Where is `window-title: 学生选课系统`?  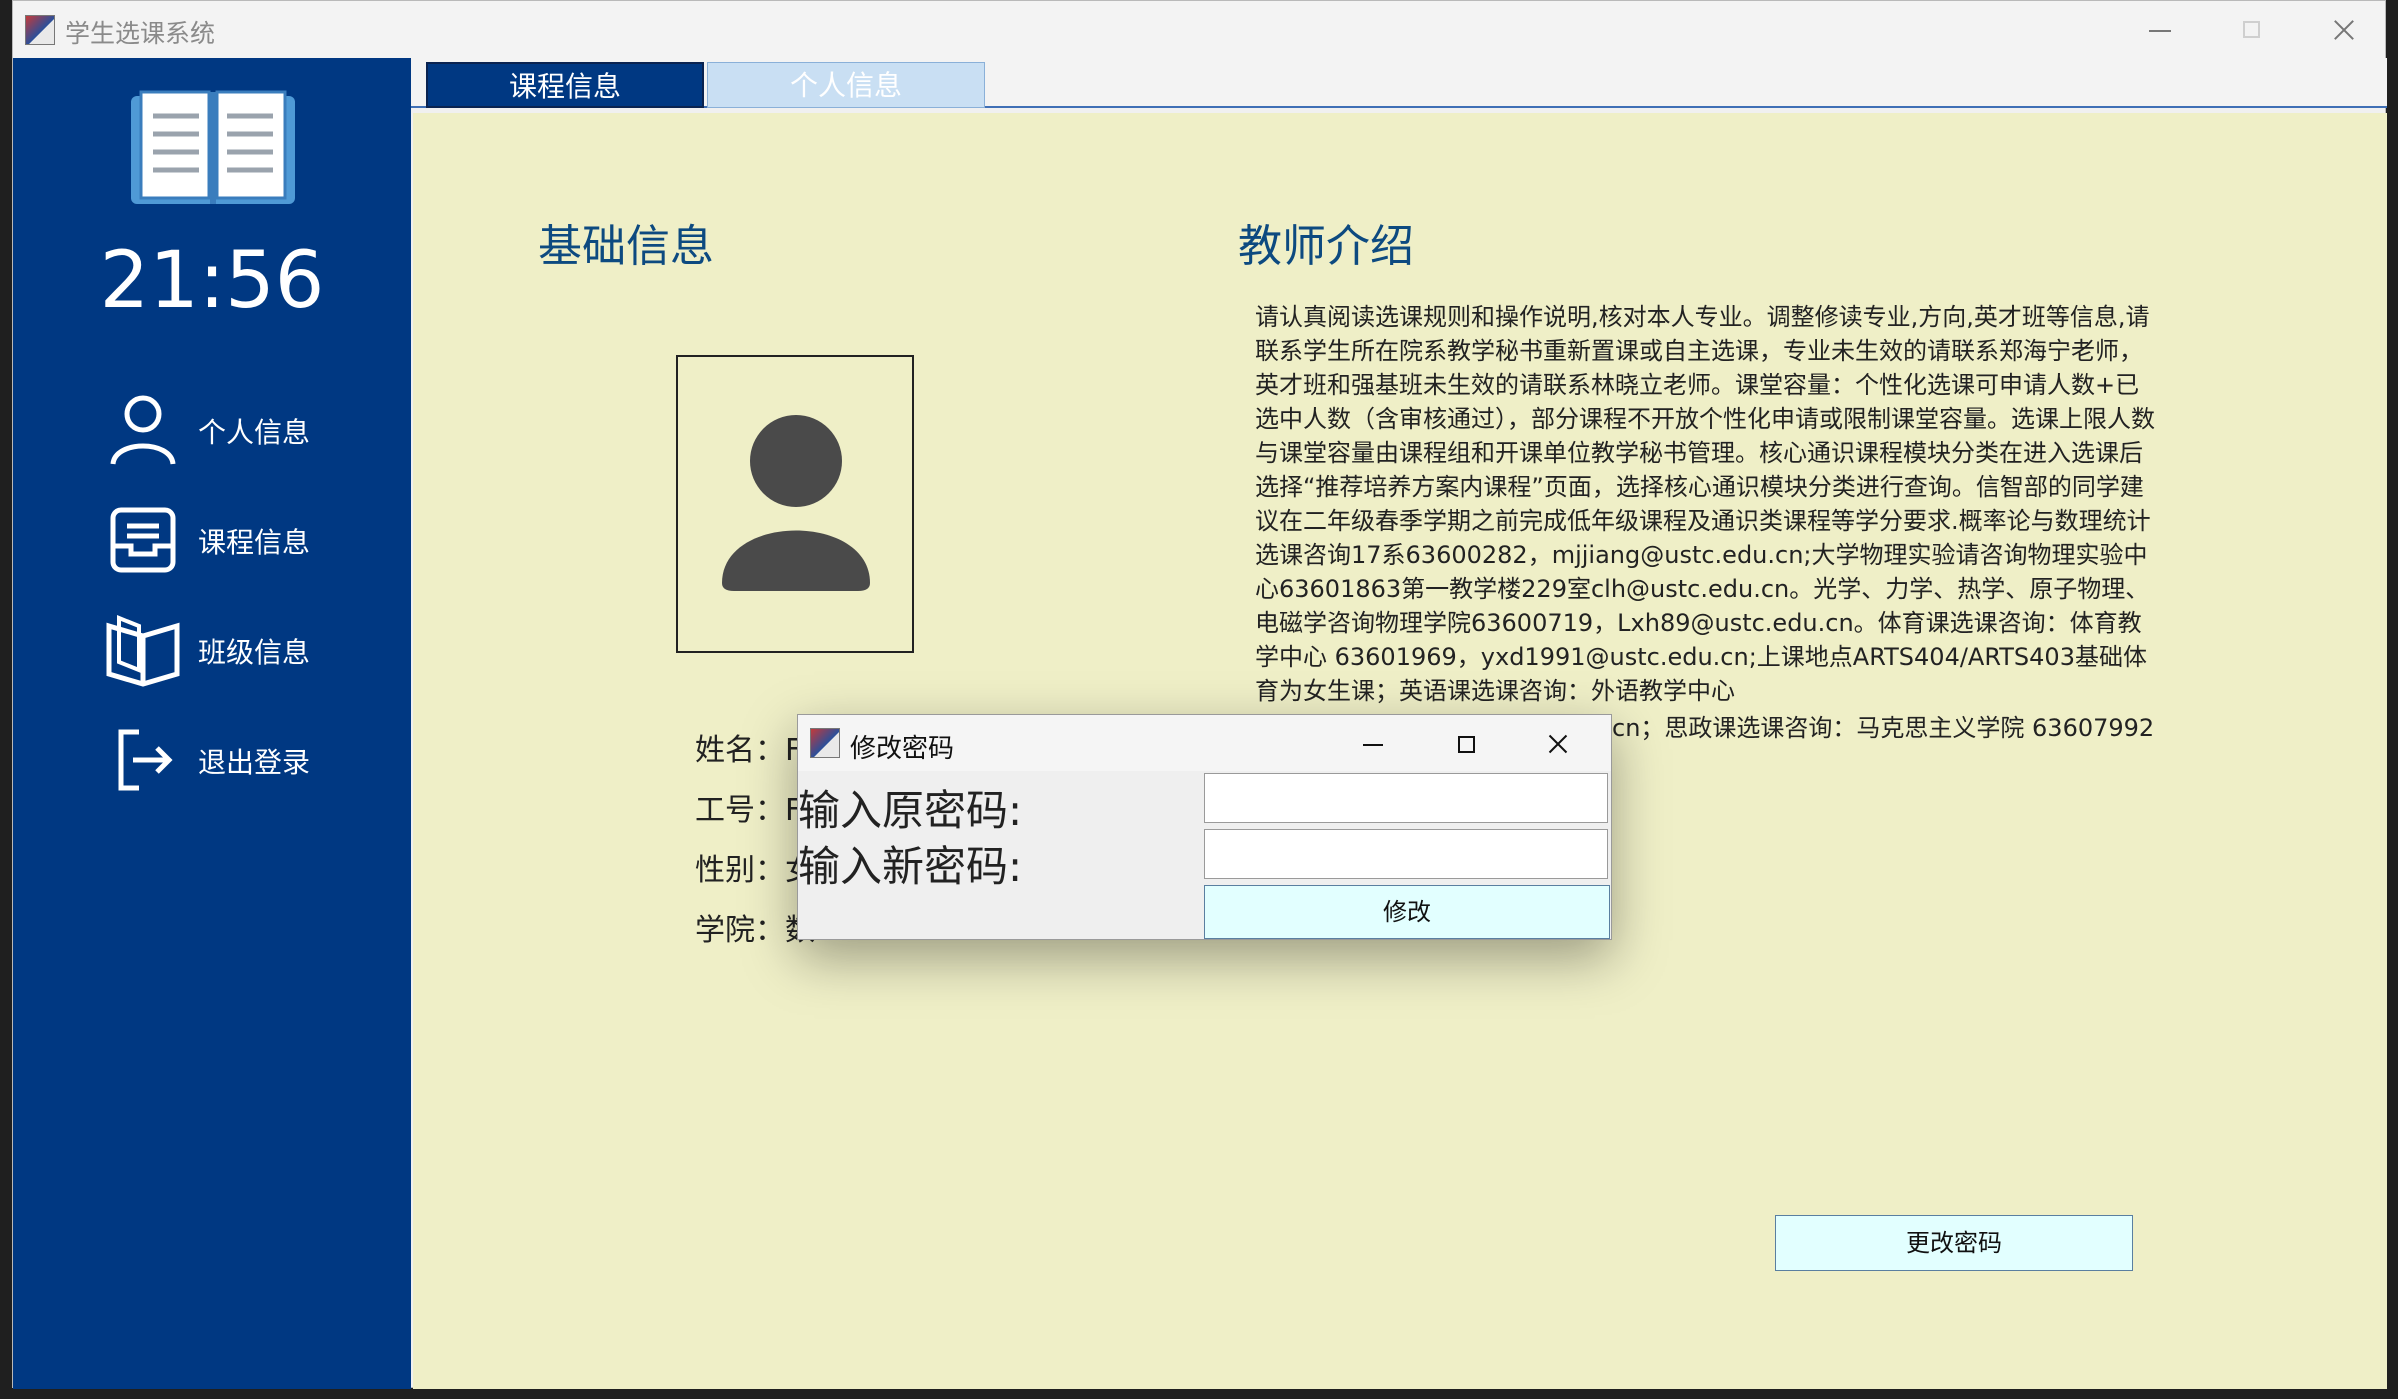 window-title: 学生选课系统 is located at coordinates (140, 33).